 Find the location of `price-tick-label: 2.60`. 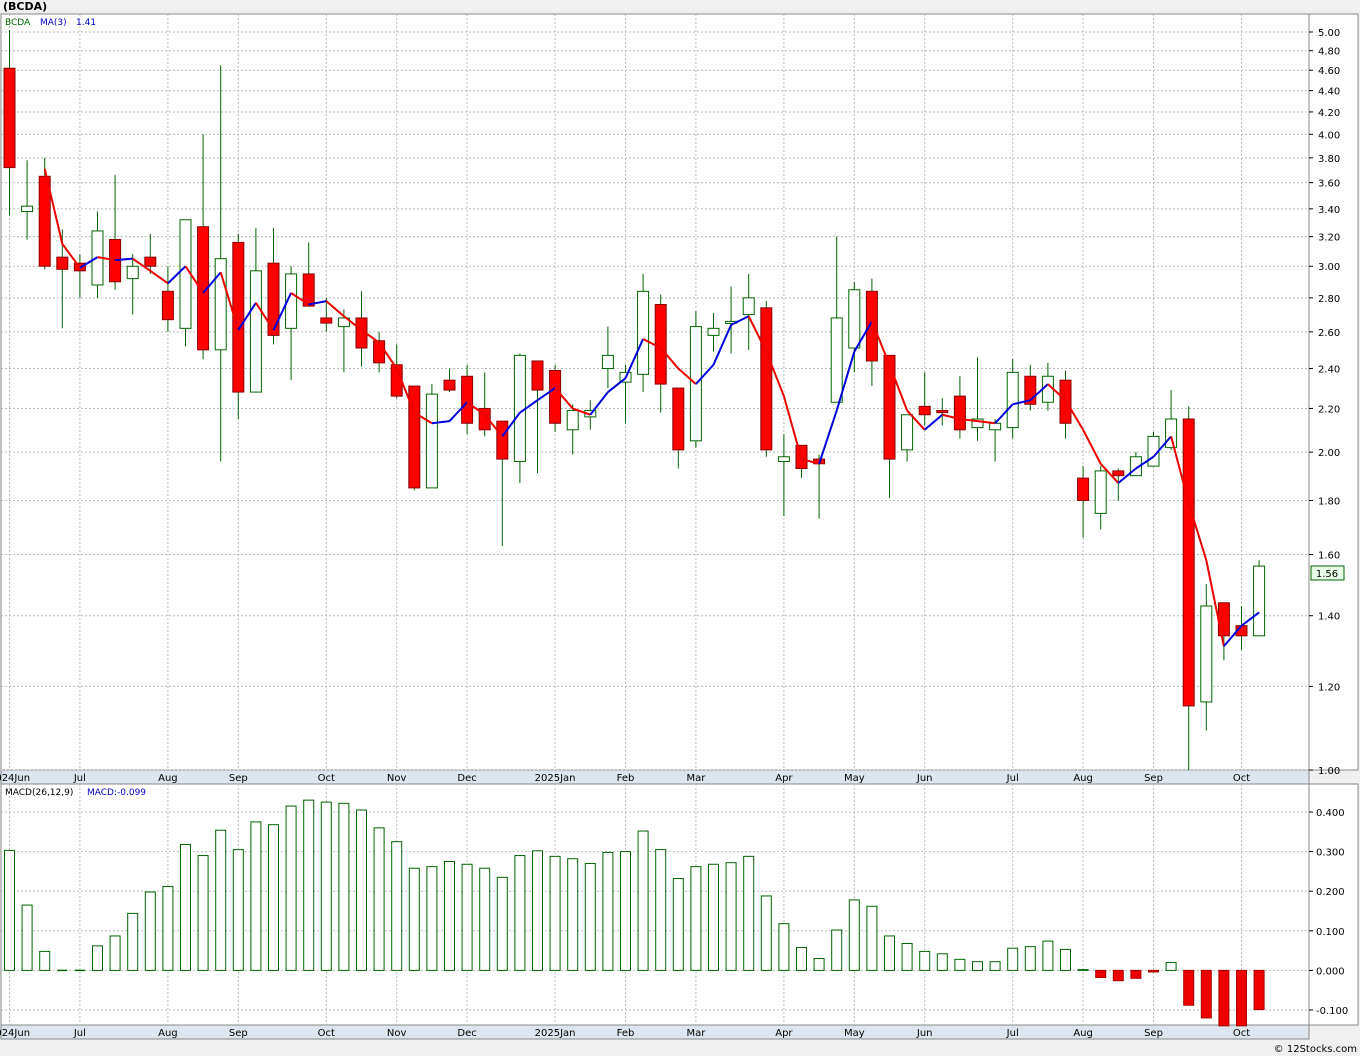

price-tick-label: 2.60 is located at coordinates (1329, 333).